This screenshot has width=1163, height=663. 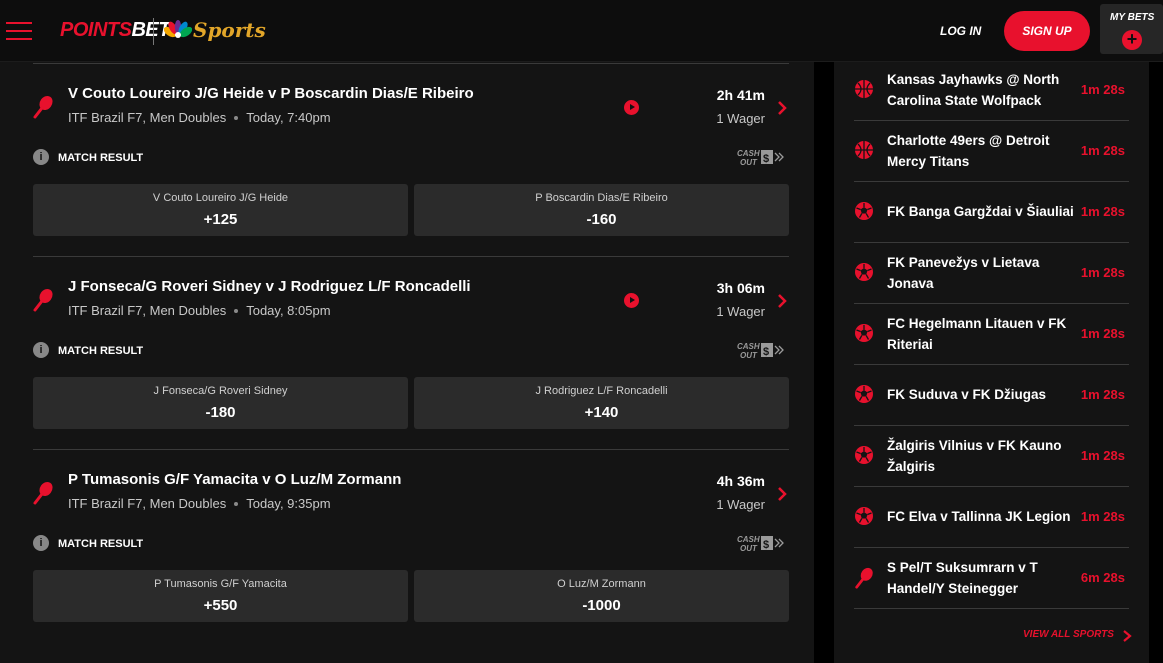 I want to click on odds-button-away: P Boscardin Dias/E Ribeiro -160, so click(x=601, y=210).